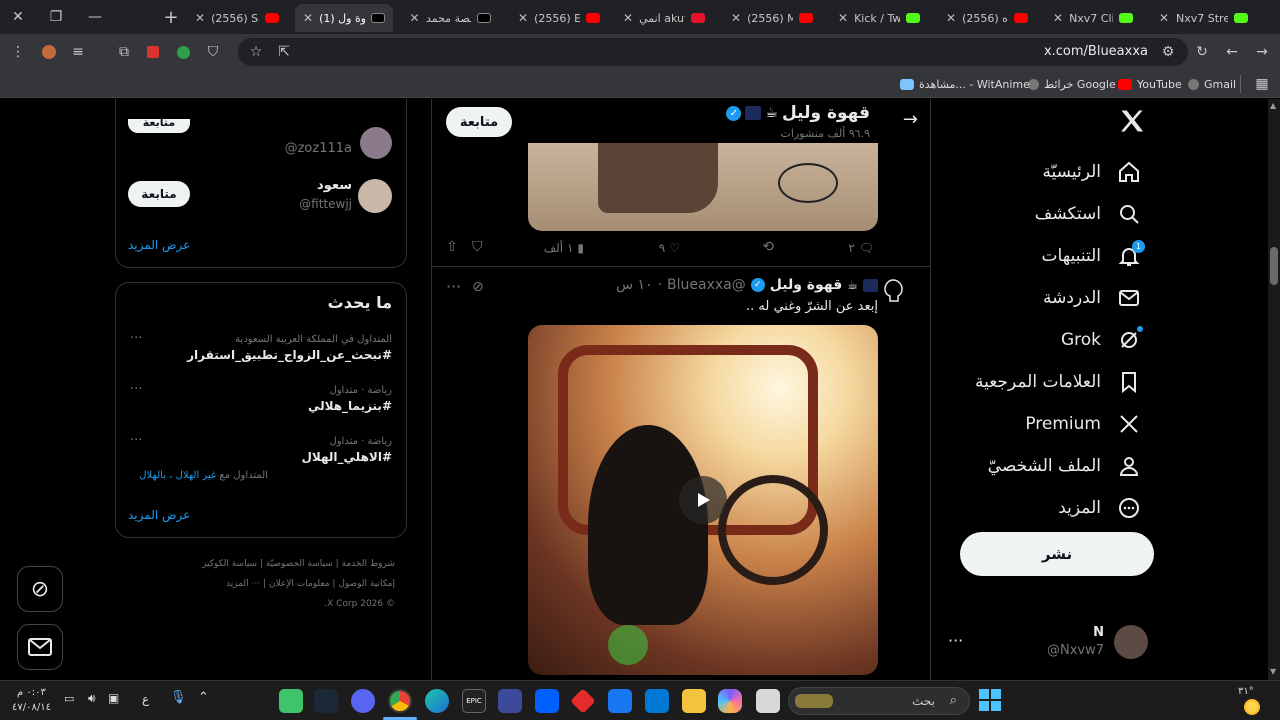 The image size is (1280, 720). Describe the element at coordinates (177, 475) in the screenshot. I see `trend-related-link: غير الهلال ، بالهلال` at that location.